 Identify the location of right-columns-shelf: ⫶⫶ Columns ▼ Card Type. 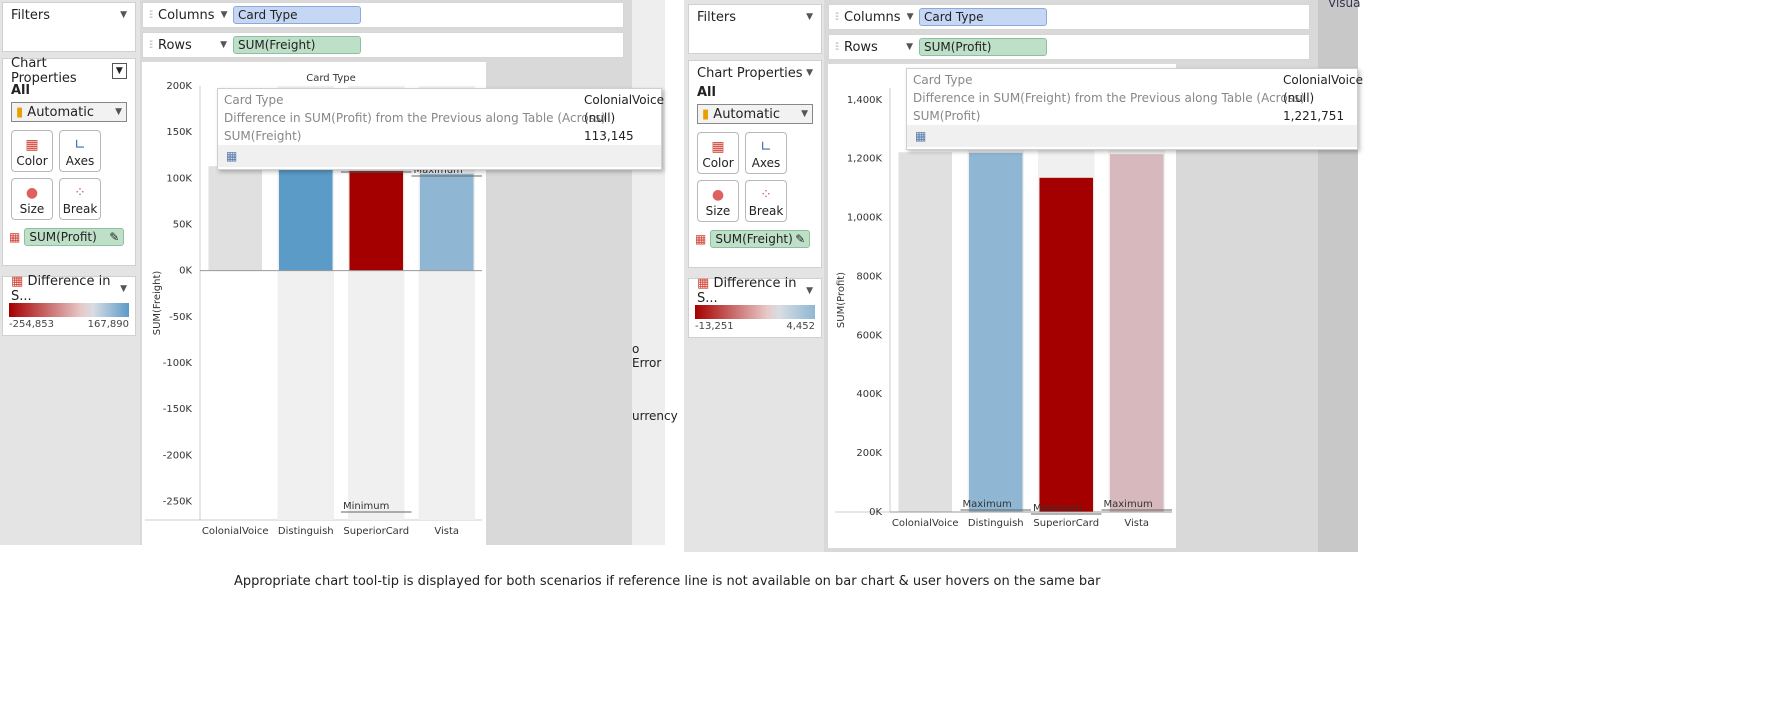
(1069, 17).